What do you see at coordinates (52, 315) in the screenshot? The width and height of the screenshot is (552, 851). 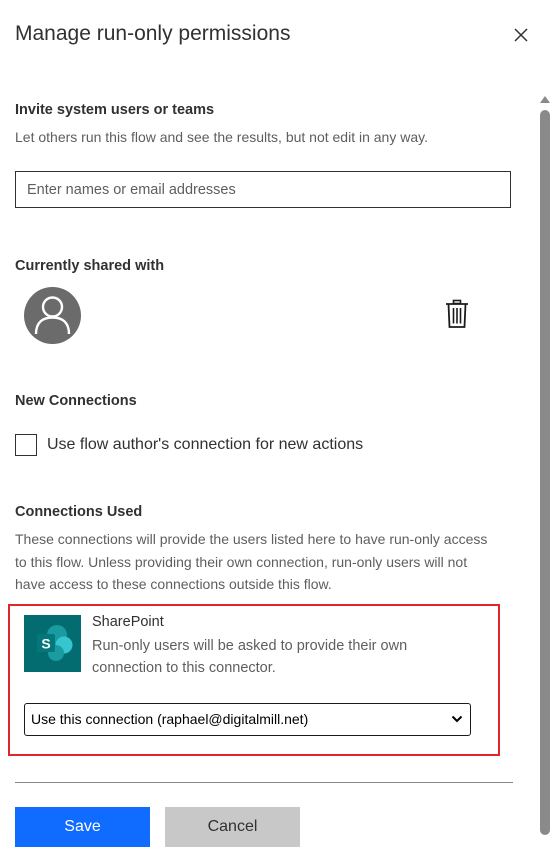 I see `person-icon` at bounding box center [52, 315].